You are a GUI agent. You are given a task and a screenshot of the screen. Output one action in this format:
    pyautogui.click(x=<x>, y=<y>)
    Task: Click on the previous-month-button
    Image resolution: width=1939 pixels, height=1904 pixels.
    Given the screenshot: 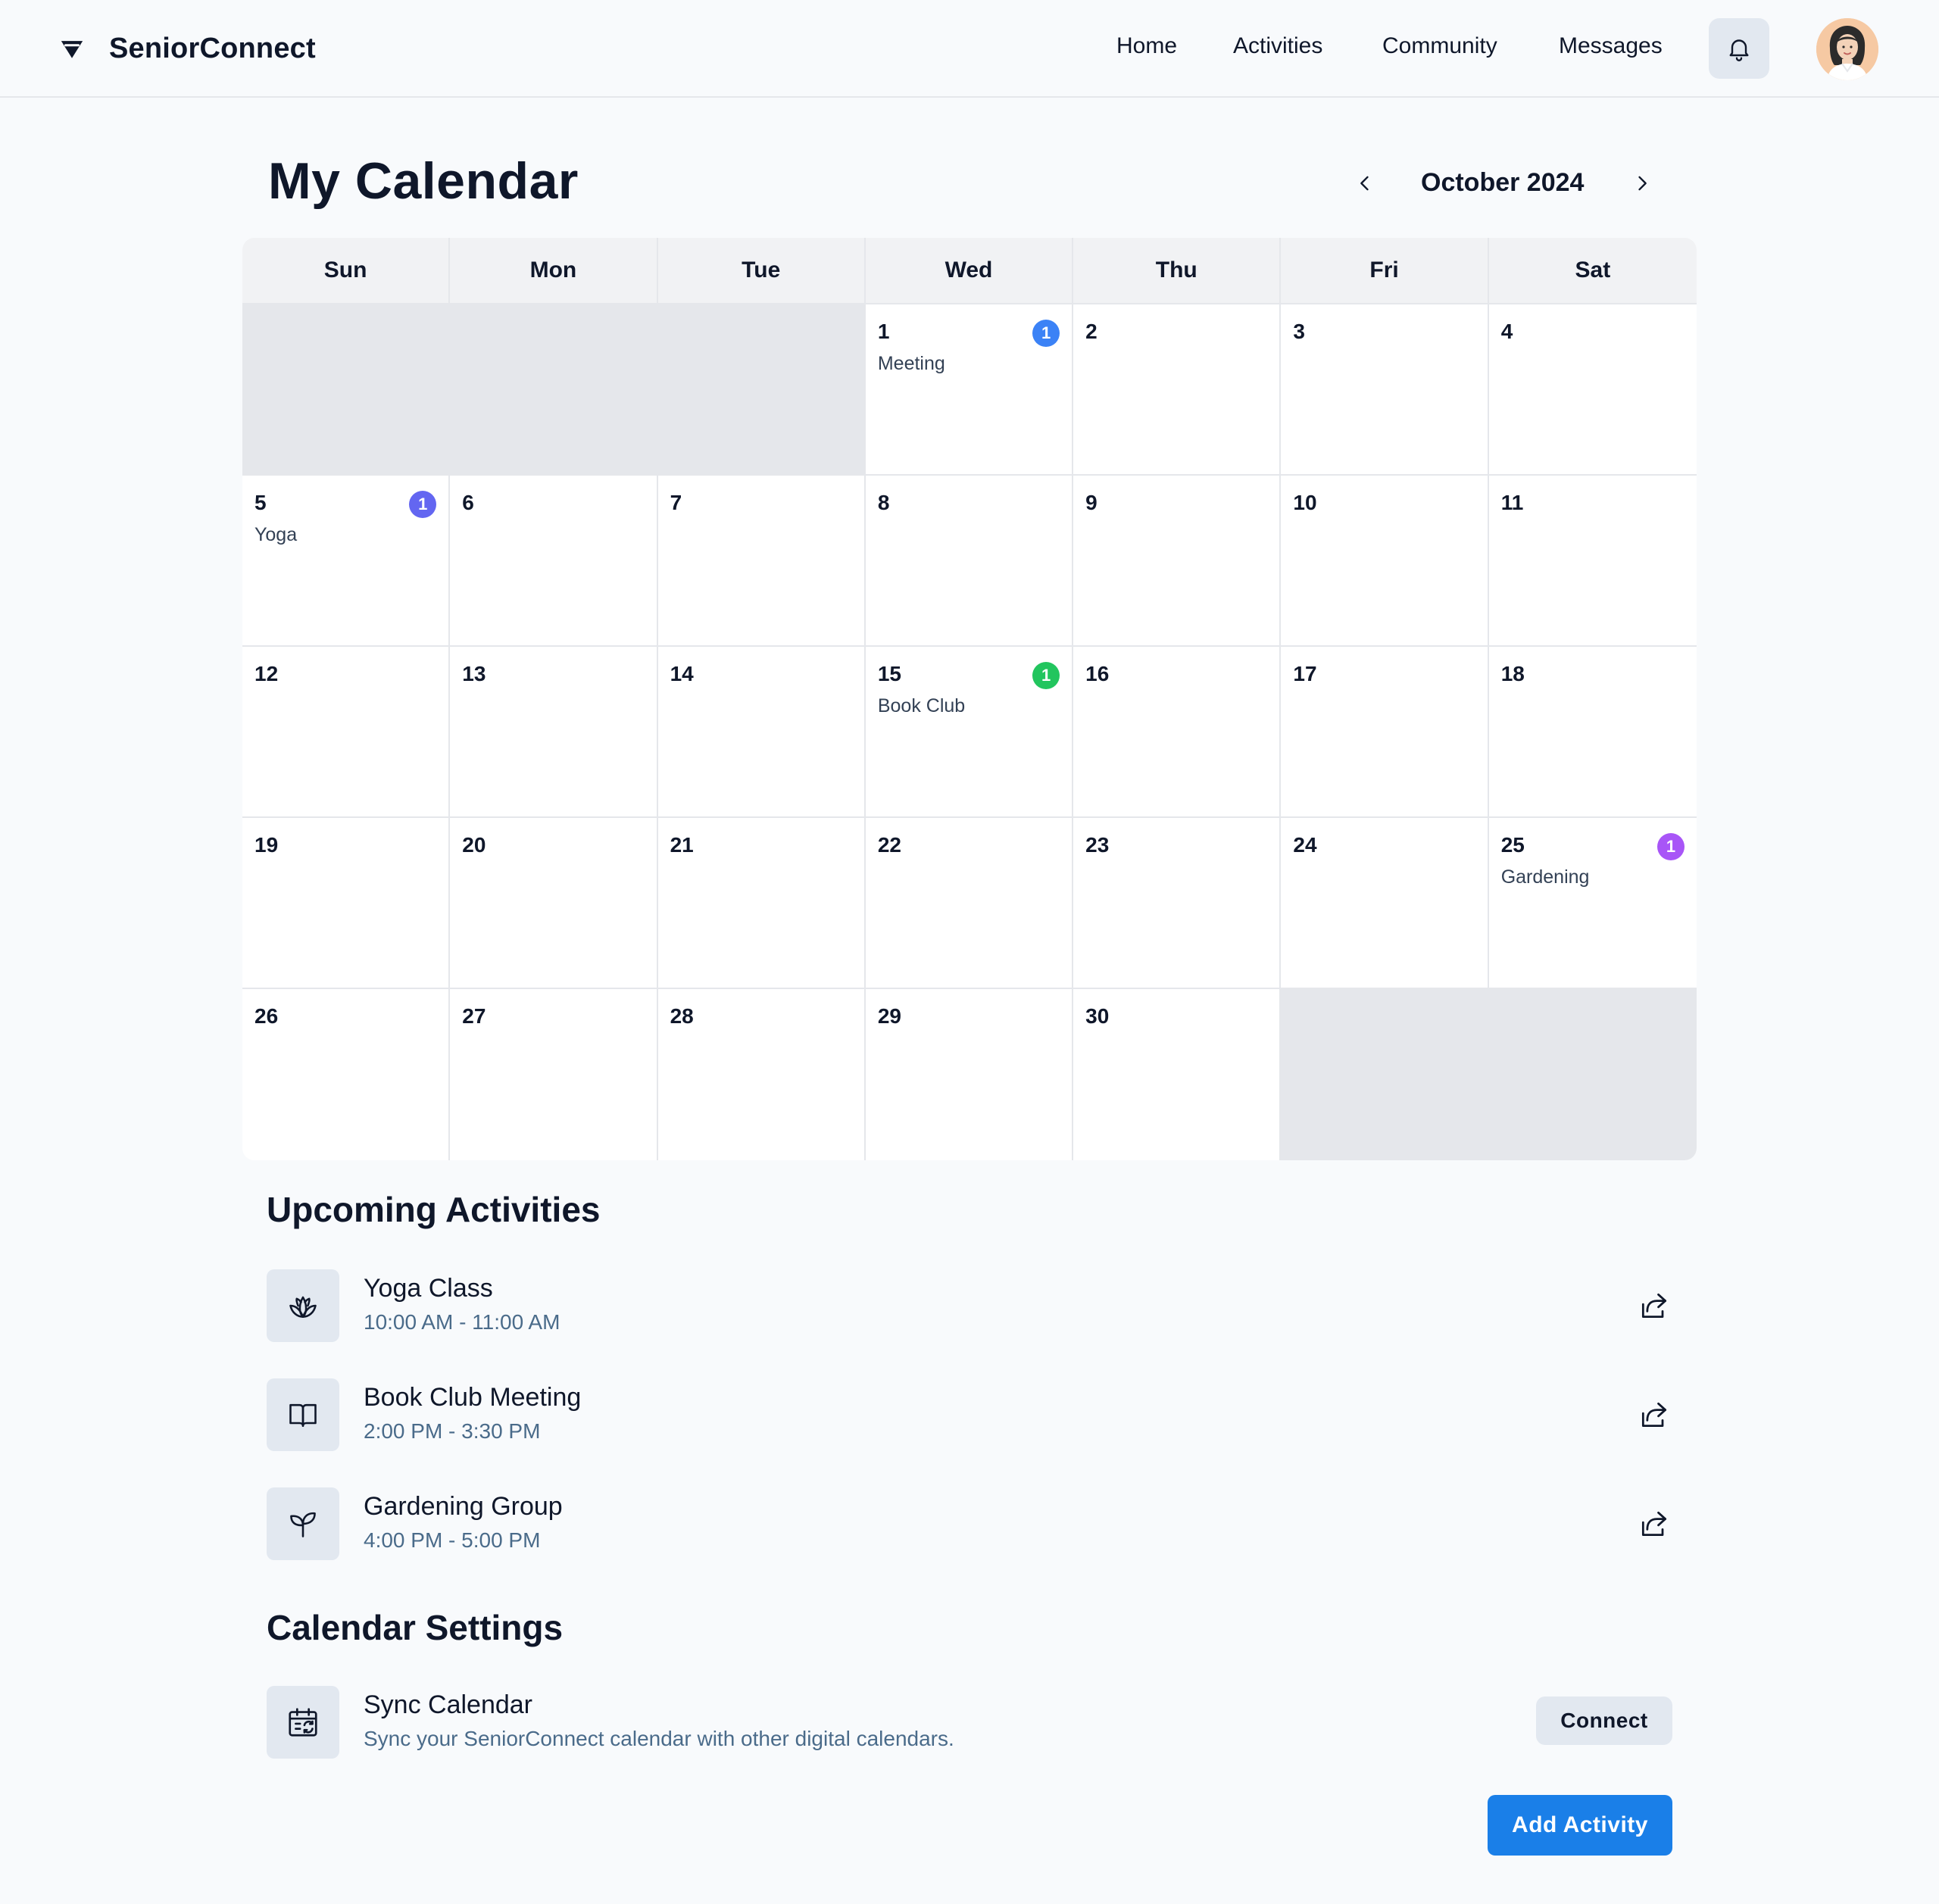 What is the action you would take?
    pyautogui.click(x=1365, y=183)
    